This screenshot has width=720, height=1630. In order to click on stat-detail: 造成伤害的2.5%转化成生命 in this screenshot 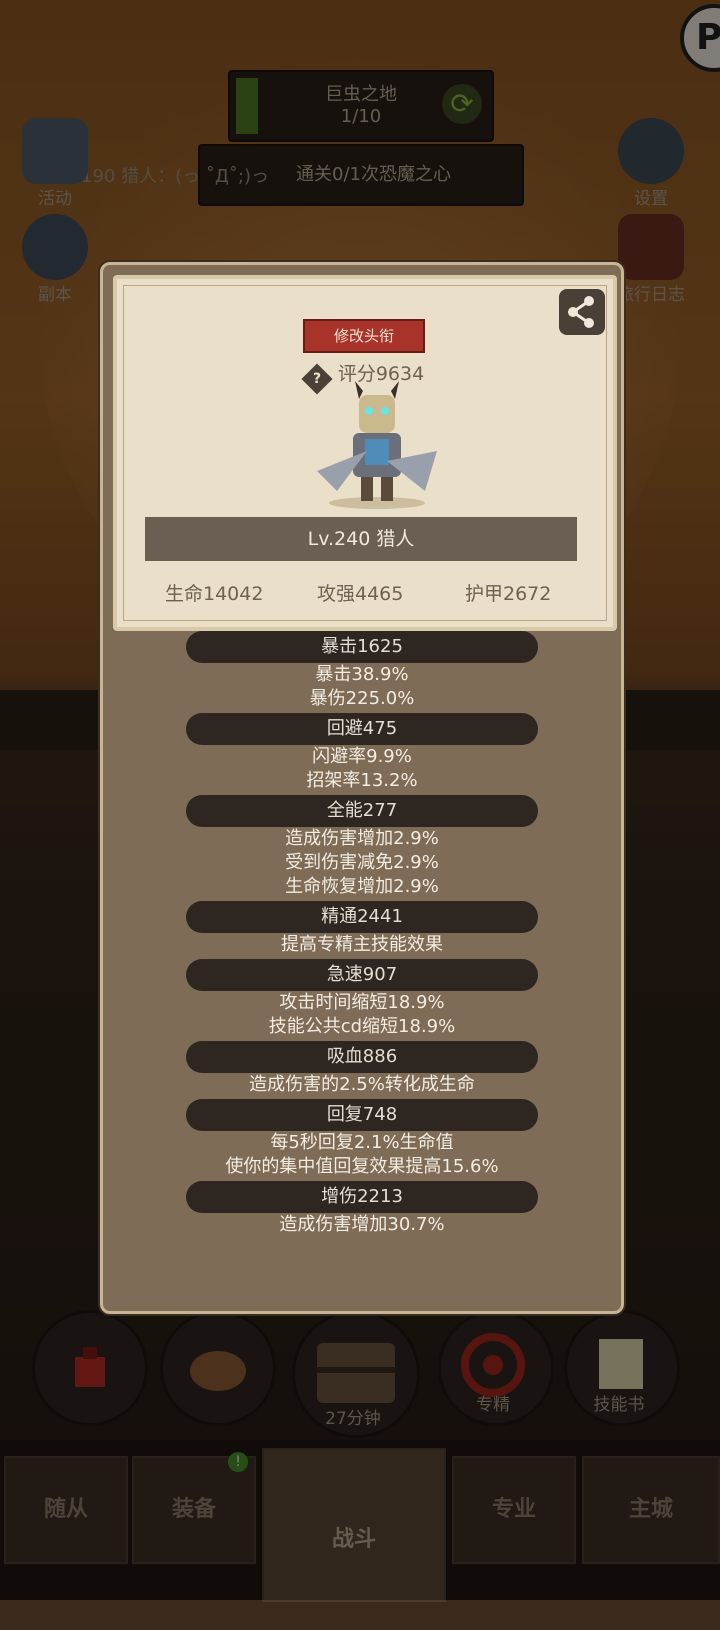, I will do `click(362, 1084)`.